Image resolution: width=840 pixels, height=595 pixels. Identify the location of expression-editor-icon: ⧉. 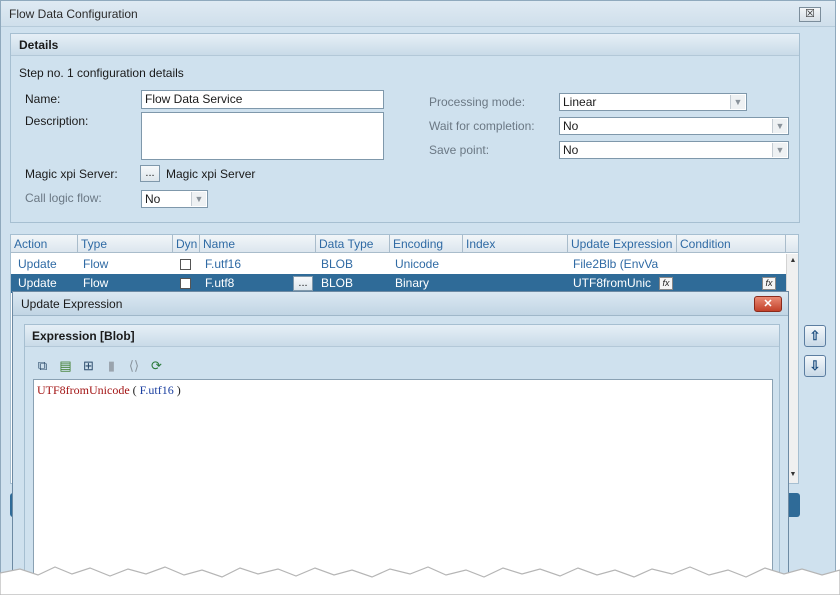
(42, 365).